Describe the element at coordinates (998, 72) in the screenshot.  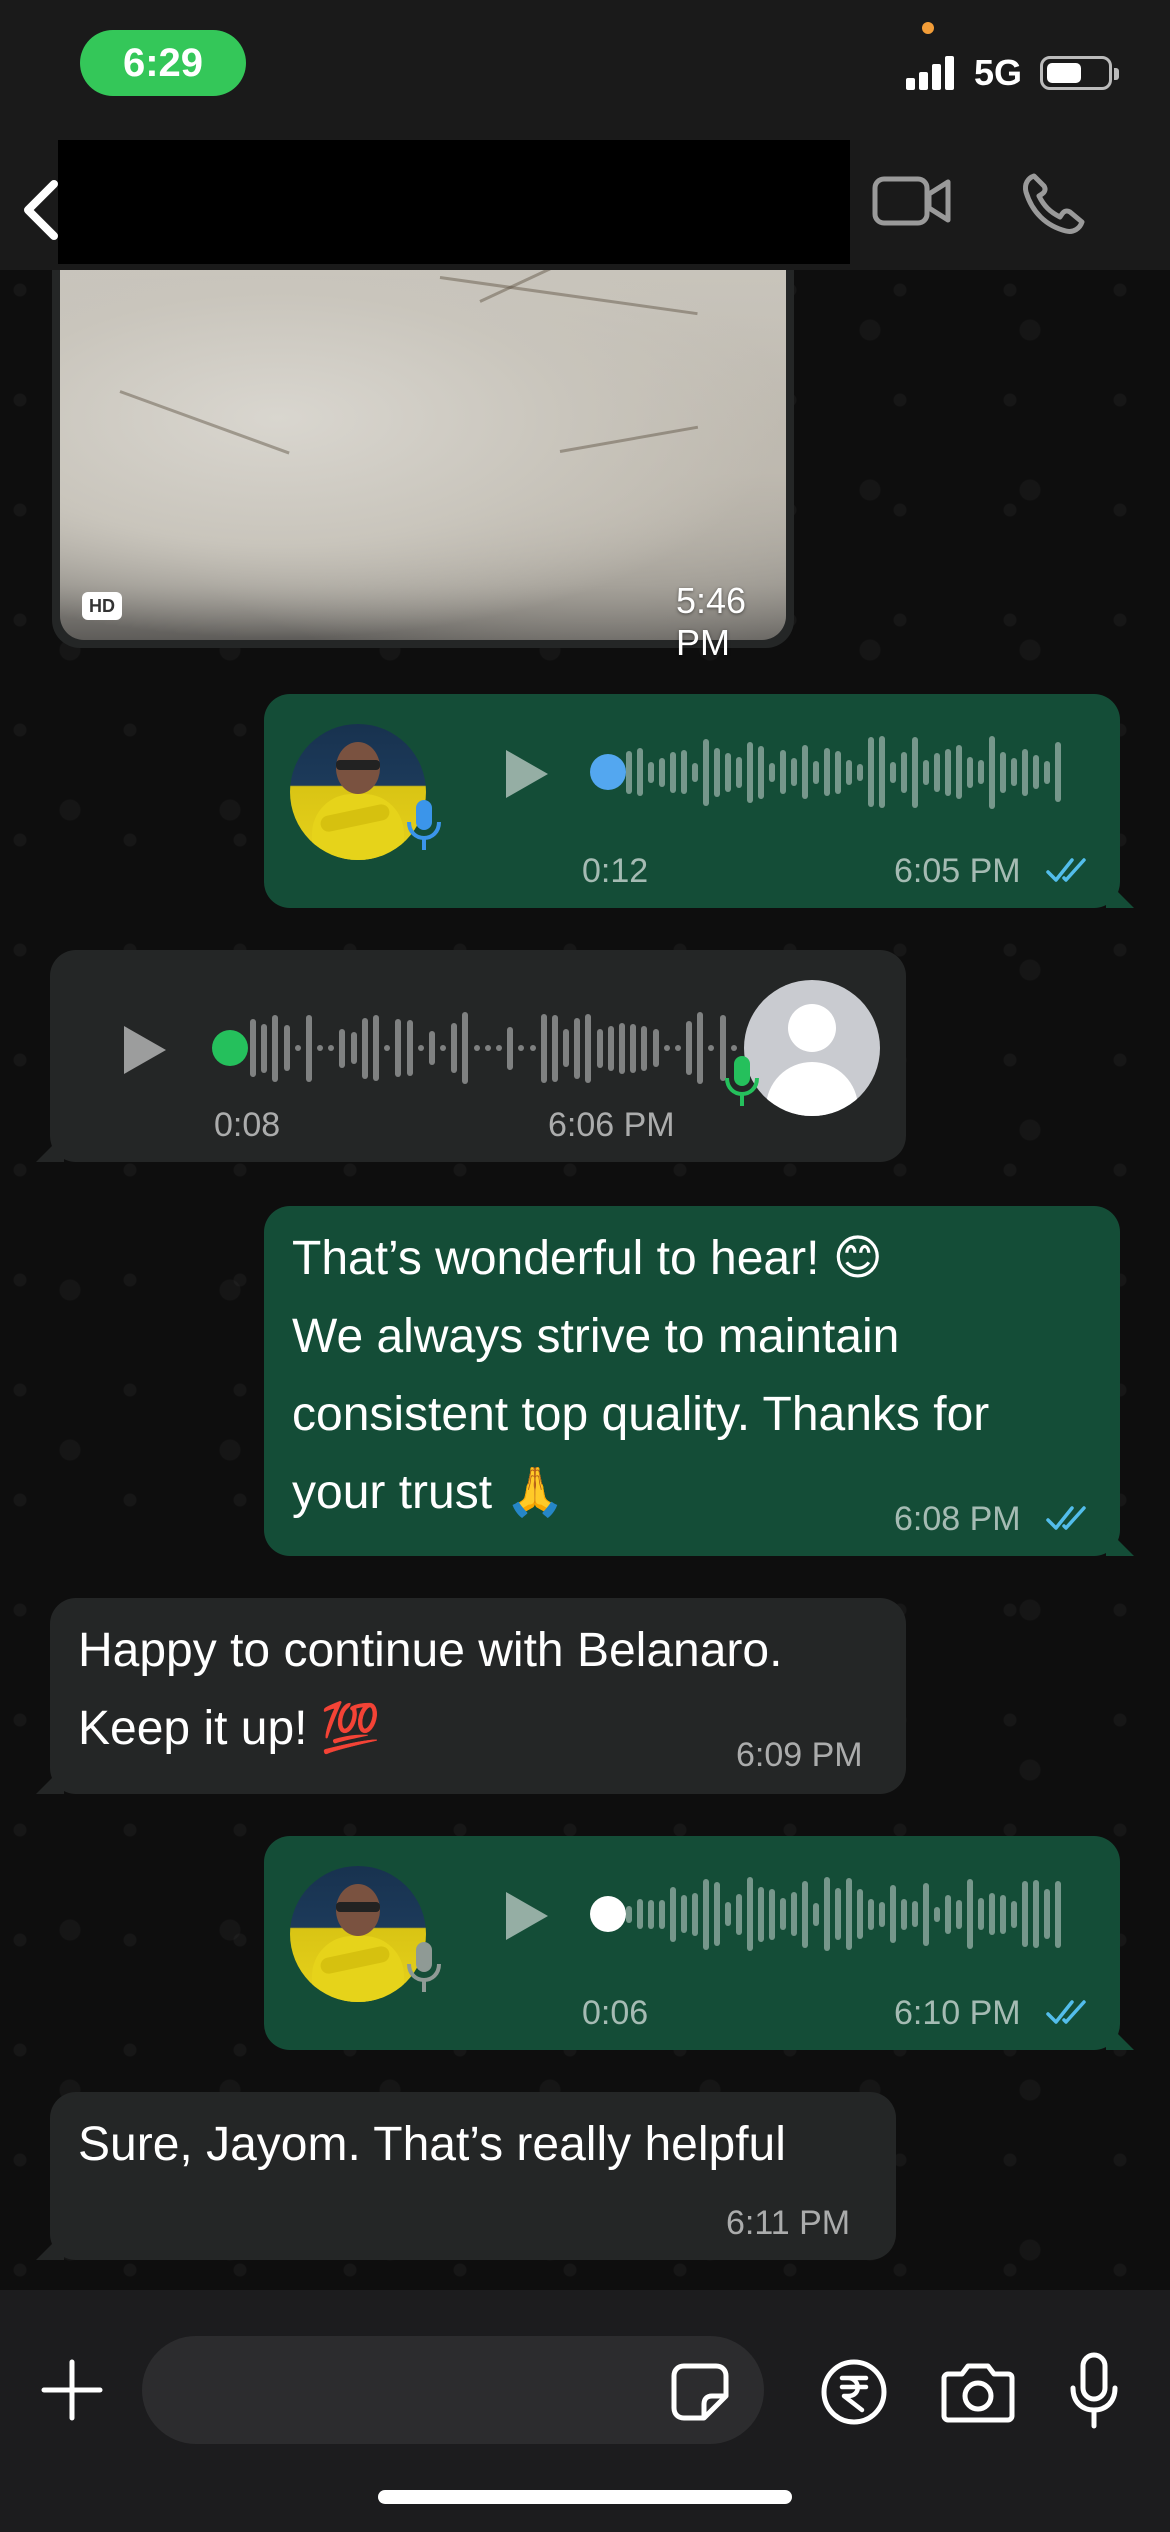
I see `network-type: 5G` at that location.